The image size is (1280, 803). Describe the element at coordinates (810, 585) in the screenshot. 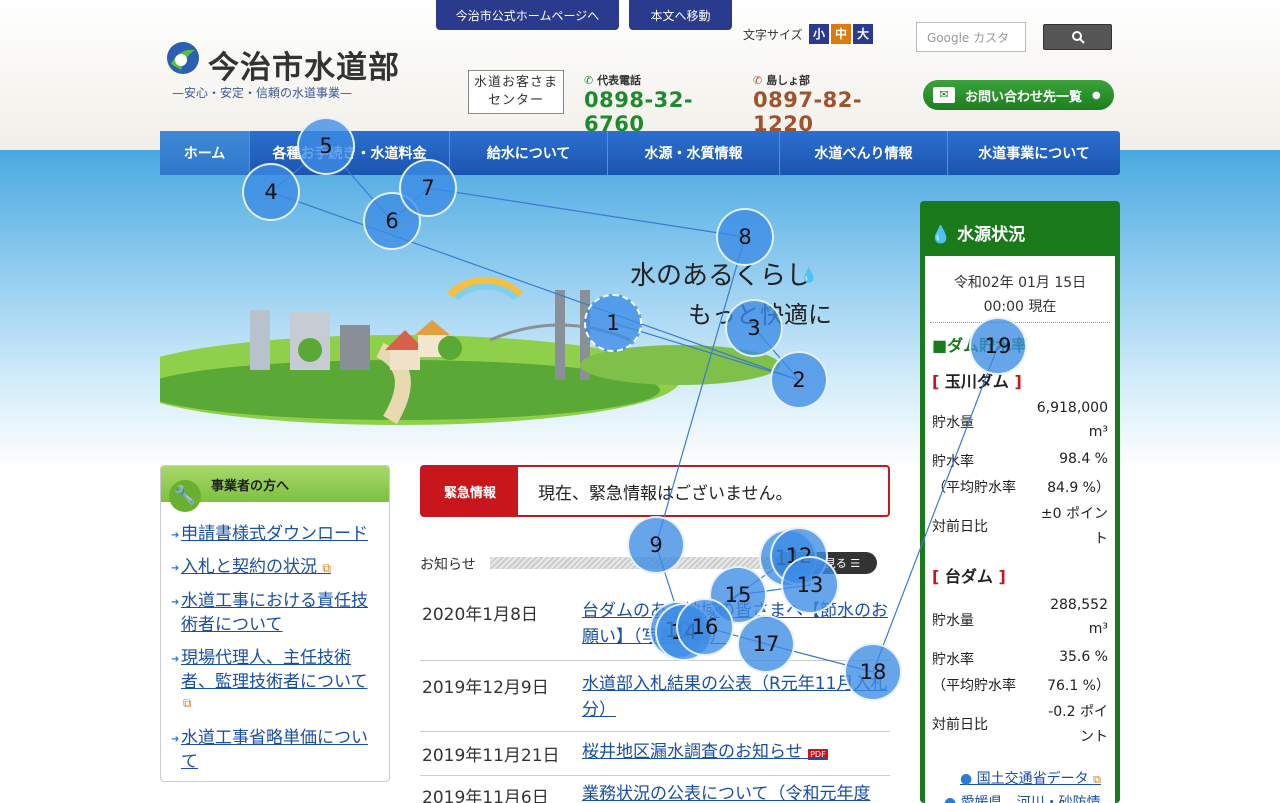

I see `marker-13: 13` at that location.